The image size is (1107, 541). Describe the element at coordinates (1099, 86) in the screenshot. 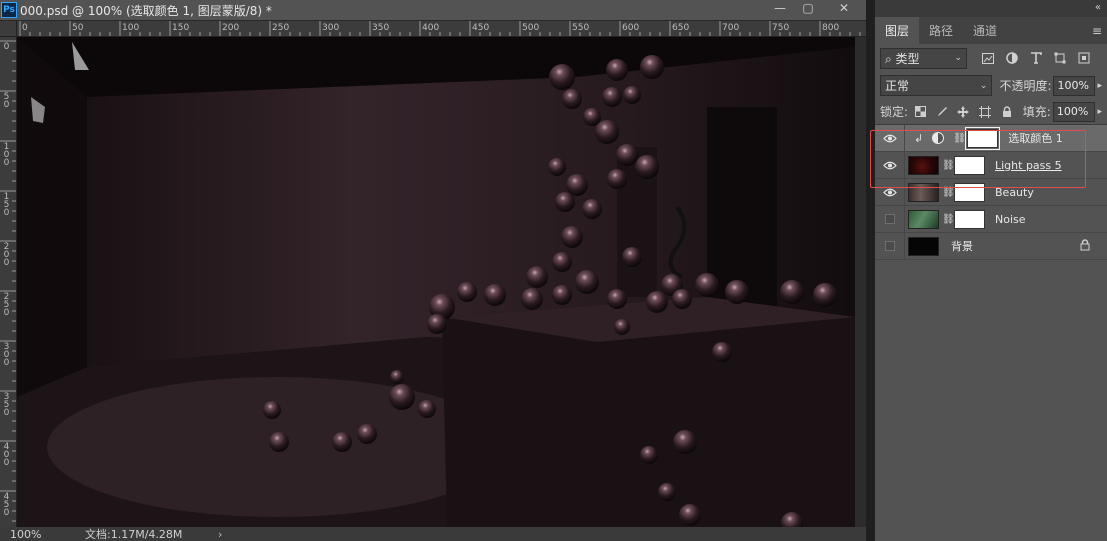

I see `opacity-slider-arrow-icon: ▸` at that location.